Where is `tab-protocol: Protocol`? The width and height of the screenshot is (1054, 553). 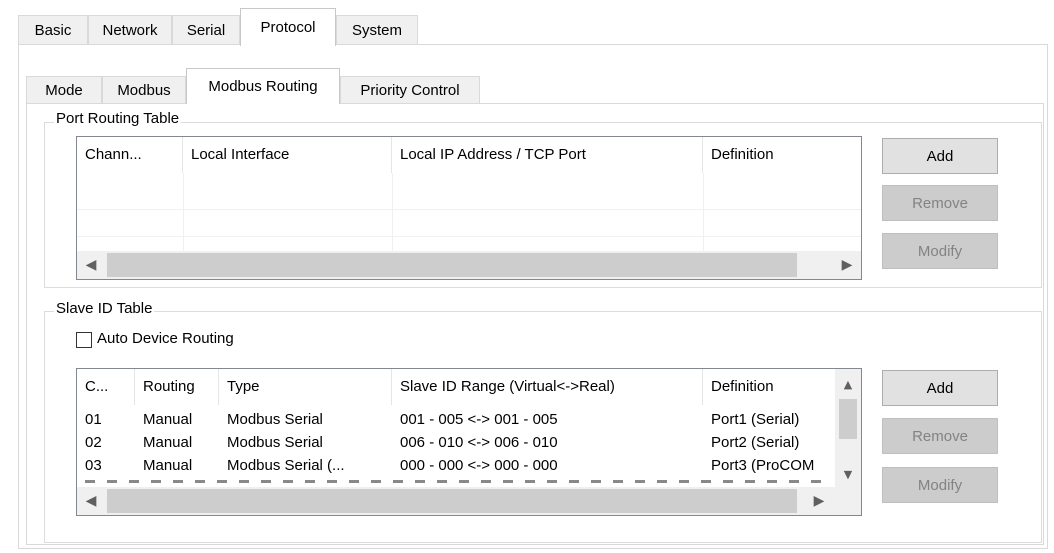 tab-protocol: Protocol is located at coordinates (288, 27).